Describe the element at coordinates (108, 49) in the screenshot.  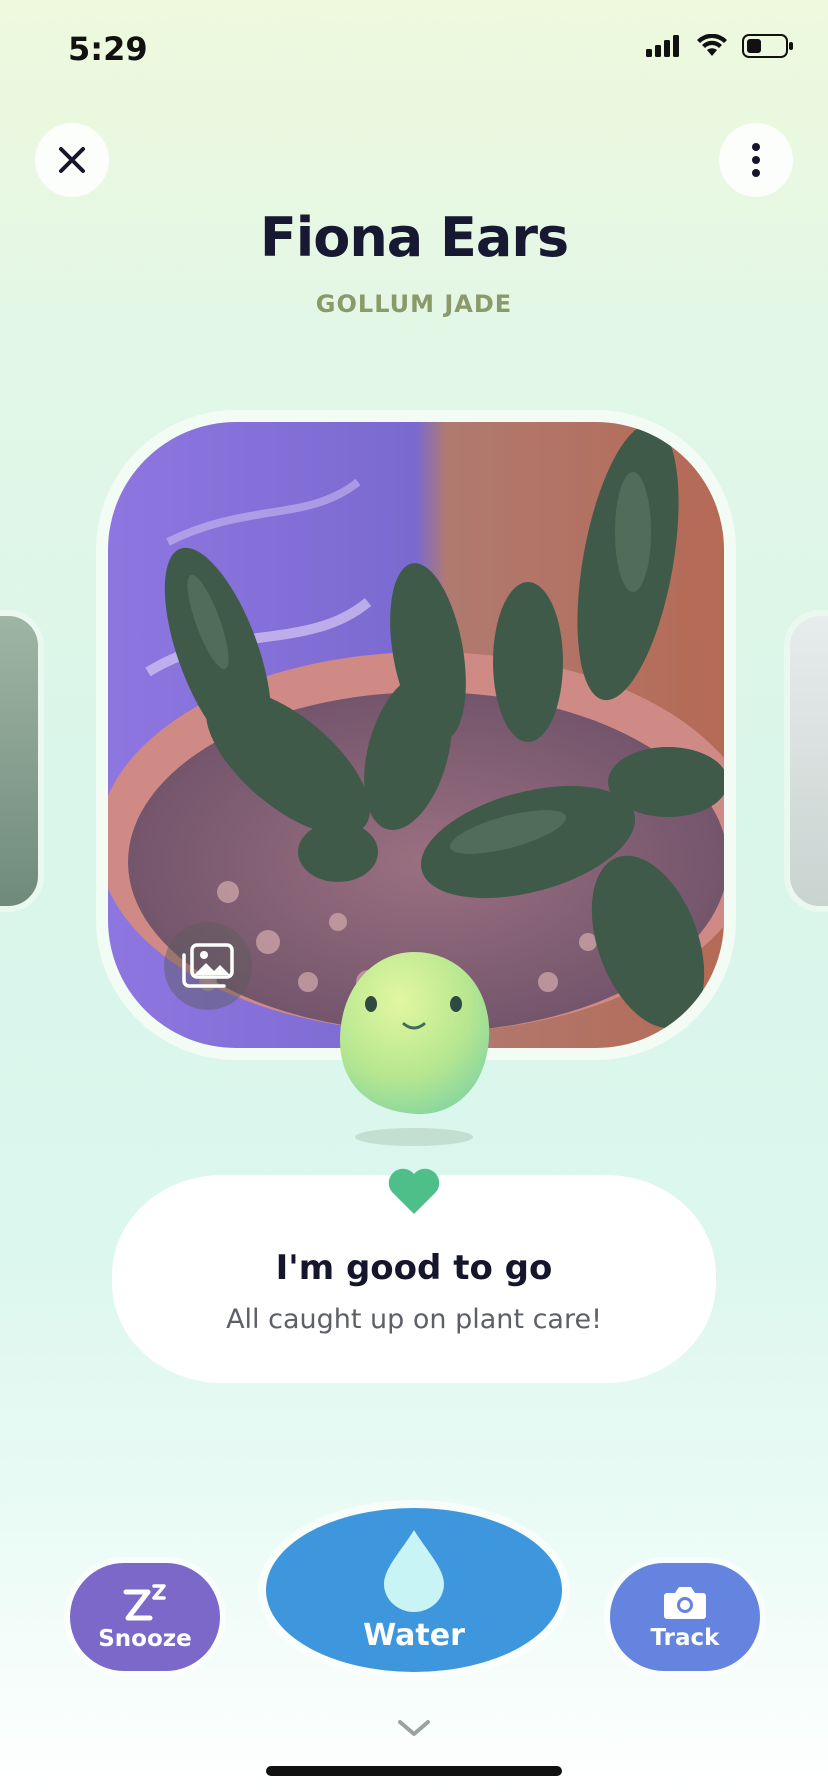
I see `status-time: 5:29` at that location.